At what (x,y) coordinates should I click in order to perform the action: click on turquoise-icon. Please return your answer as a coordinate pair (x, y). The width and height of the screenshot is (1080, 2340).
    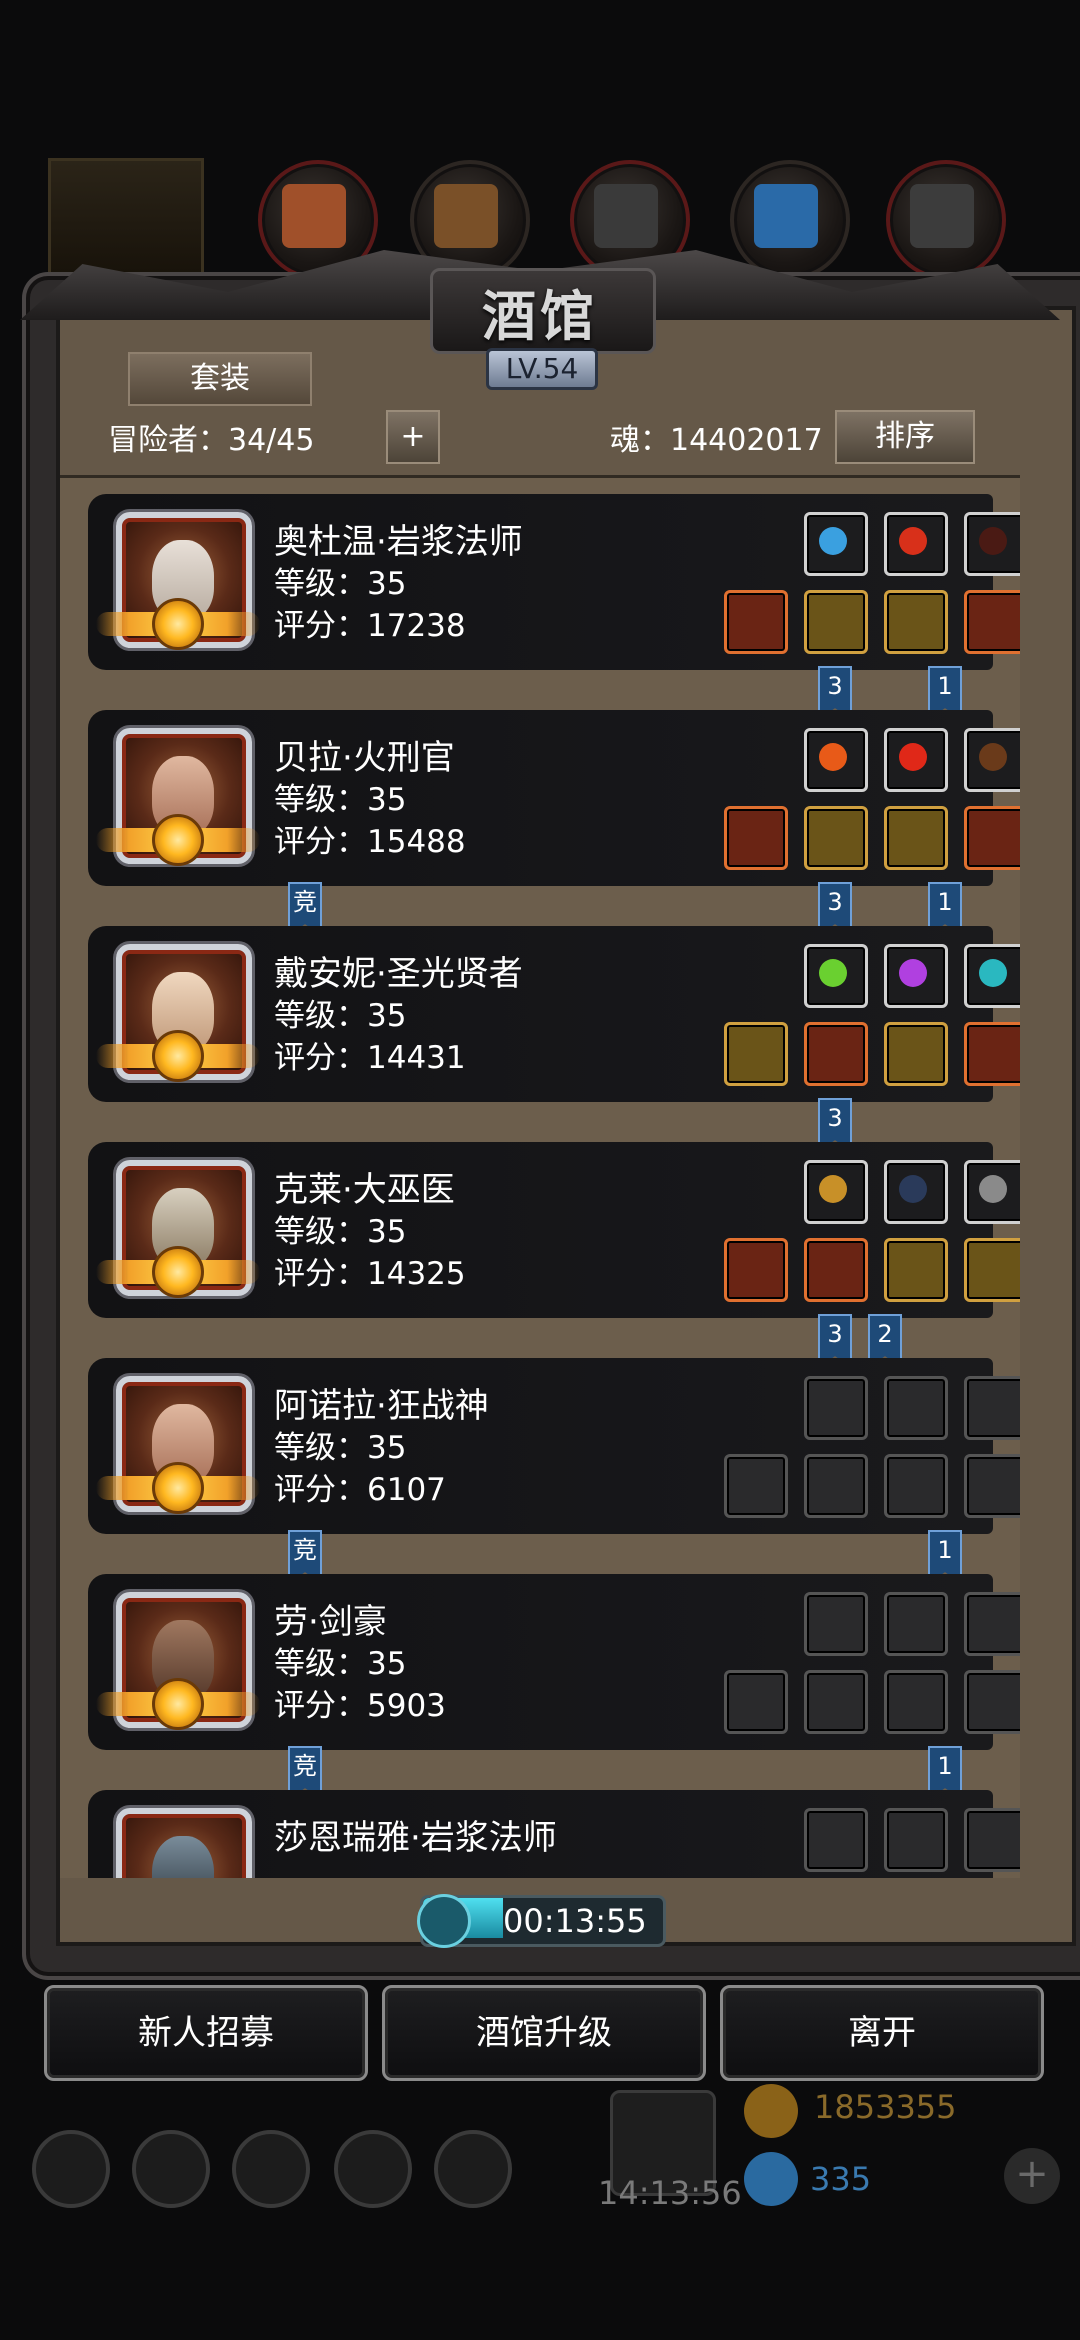
    Looking at the image, I should click on (992, 976).